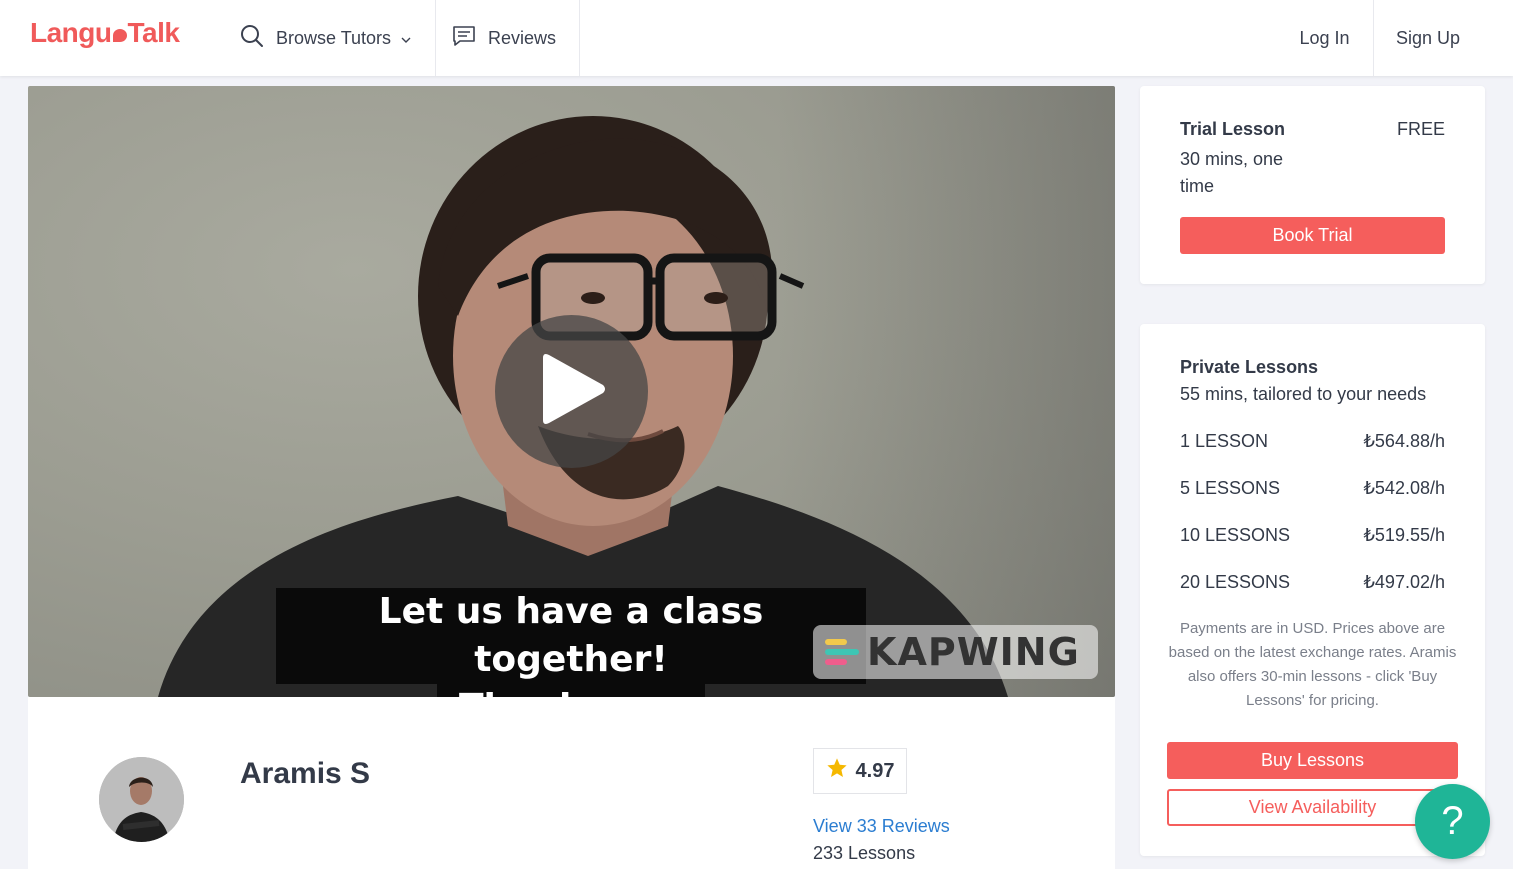 The height and width of the screenshot is (869, 1513). What do you see at coordinates (837, 771) in the screenshot?
I see `star-icon` at bounding box center [837, 771].